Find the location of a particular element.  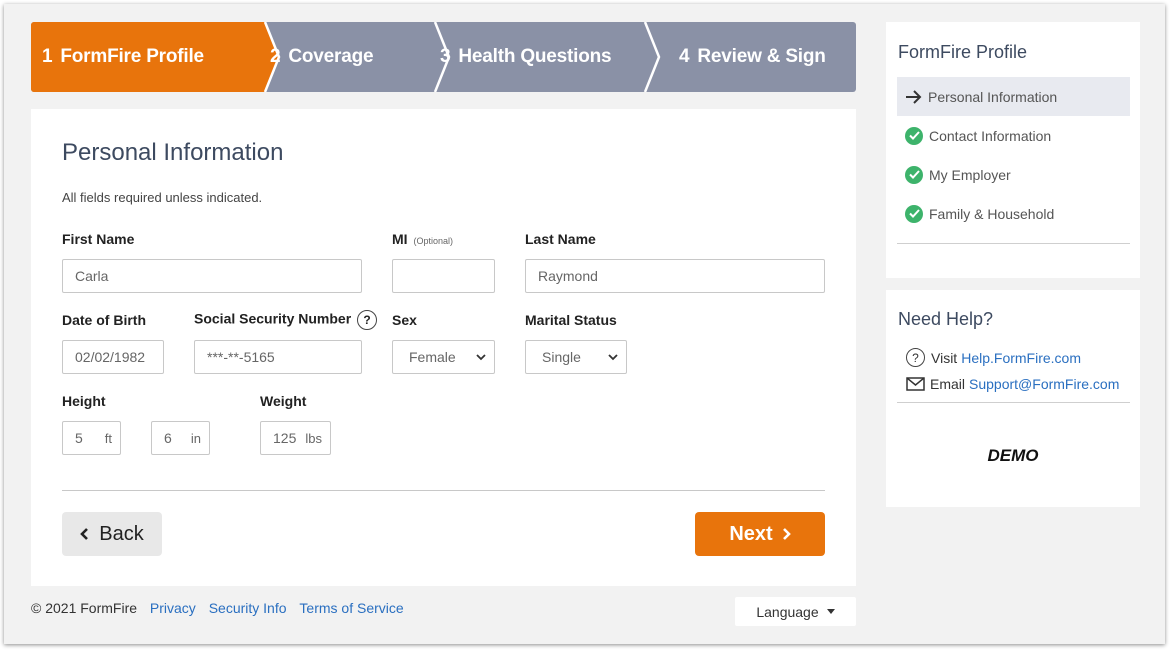

back-label: Back is located at coordinates (121, 533).